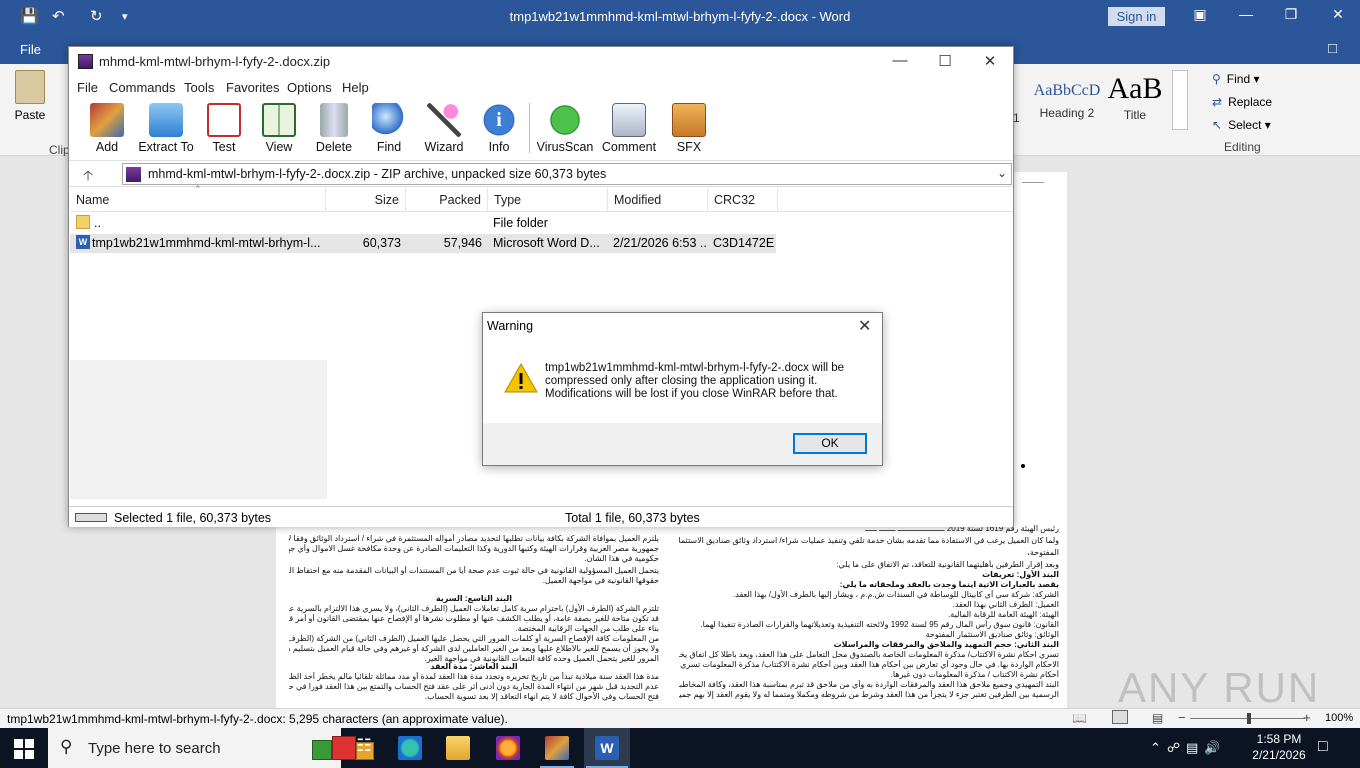 The height and width of the screenshot is (768, 1360). I want to click on menu-options: Options, so click(309, 87).